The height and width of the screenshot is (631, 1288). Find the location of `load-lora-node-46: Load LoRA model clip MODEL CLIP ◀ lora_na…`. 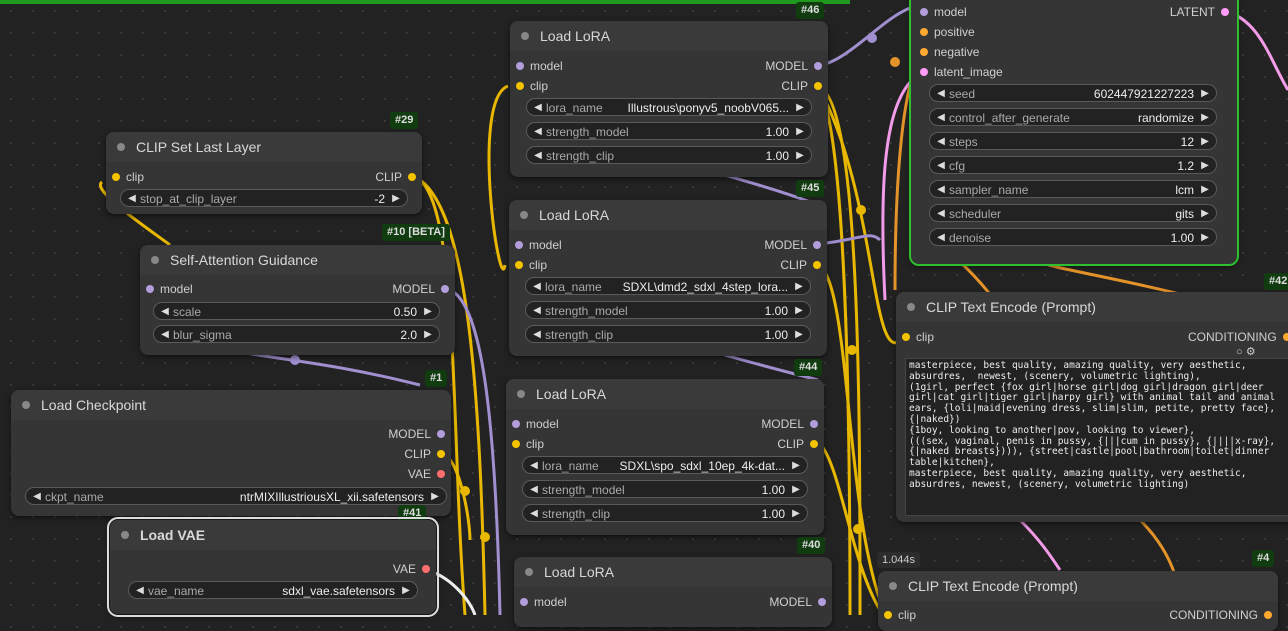

load-lora-node-46: Load LoRA model clip MODEL CLIP ◀ lora_na… is located at coordinates (669, 99).